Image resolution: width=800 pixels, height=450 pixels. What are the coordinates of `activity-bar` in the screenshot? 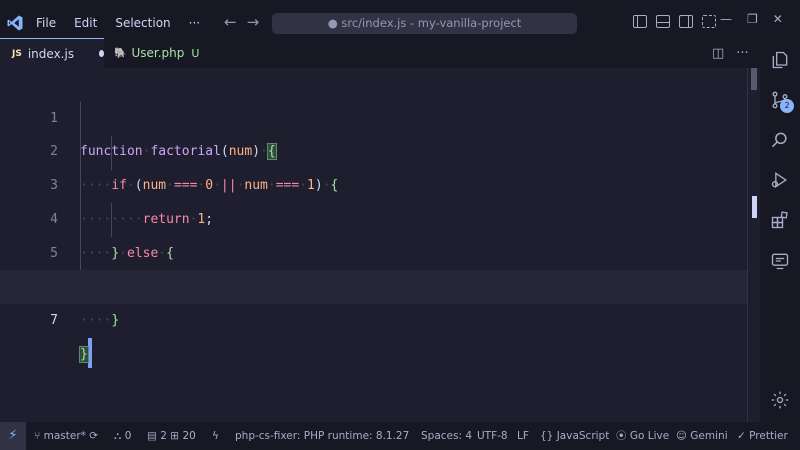 It's located at (780, 230).